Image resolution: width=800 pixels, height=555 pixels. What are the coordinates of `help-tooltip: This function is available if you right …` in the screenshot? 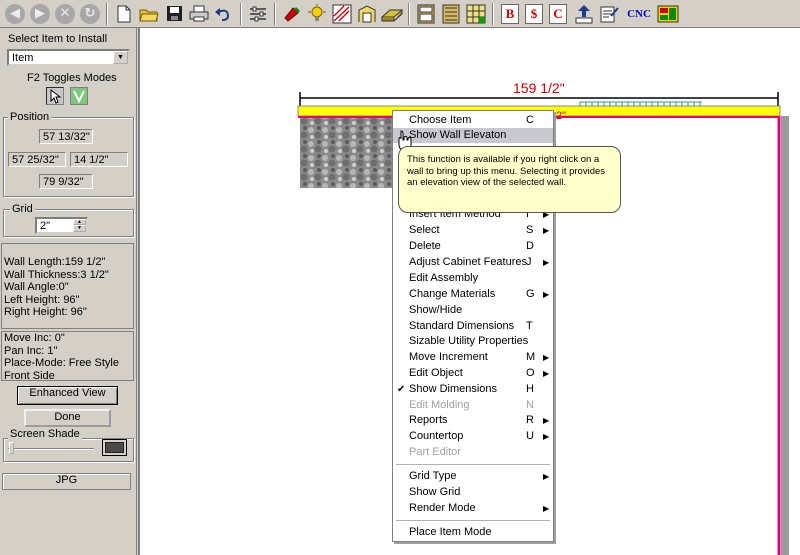 It's located at (509, 179).